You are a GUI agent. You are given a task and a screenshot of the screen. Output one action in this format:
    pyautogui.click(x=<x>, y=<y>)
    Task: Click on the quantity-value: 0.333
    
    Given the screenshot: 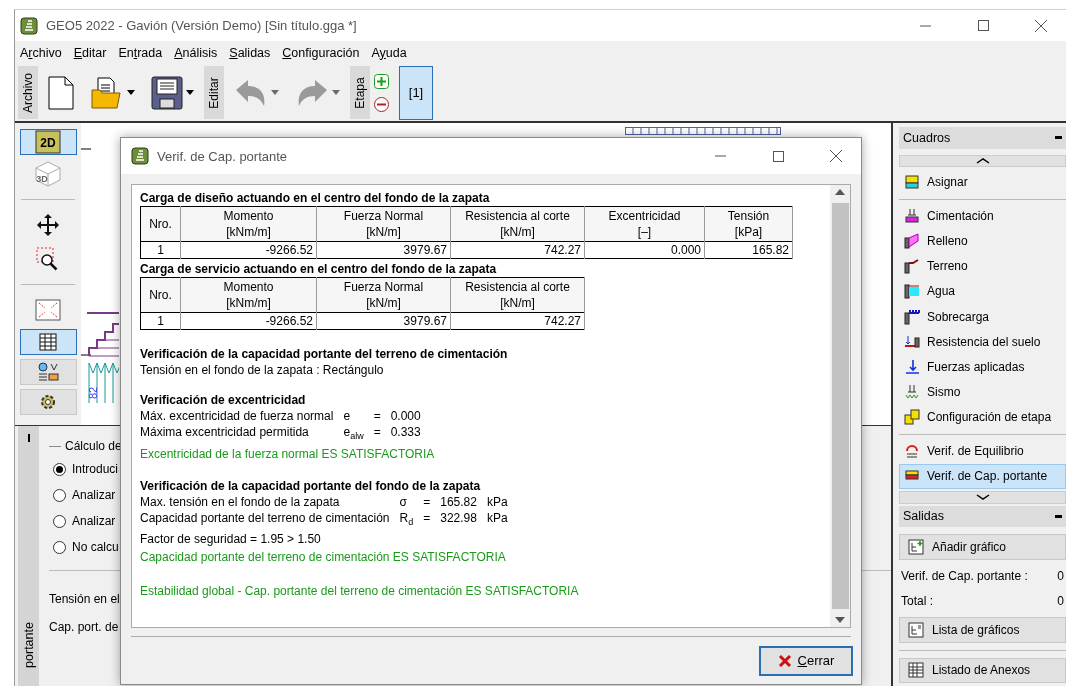 What is the action you would take?
    pyautogui.click(x=405, y=432)
    